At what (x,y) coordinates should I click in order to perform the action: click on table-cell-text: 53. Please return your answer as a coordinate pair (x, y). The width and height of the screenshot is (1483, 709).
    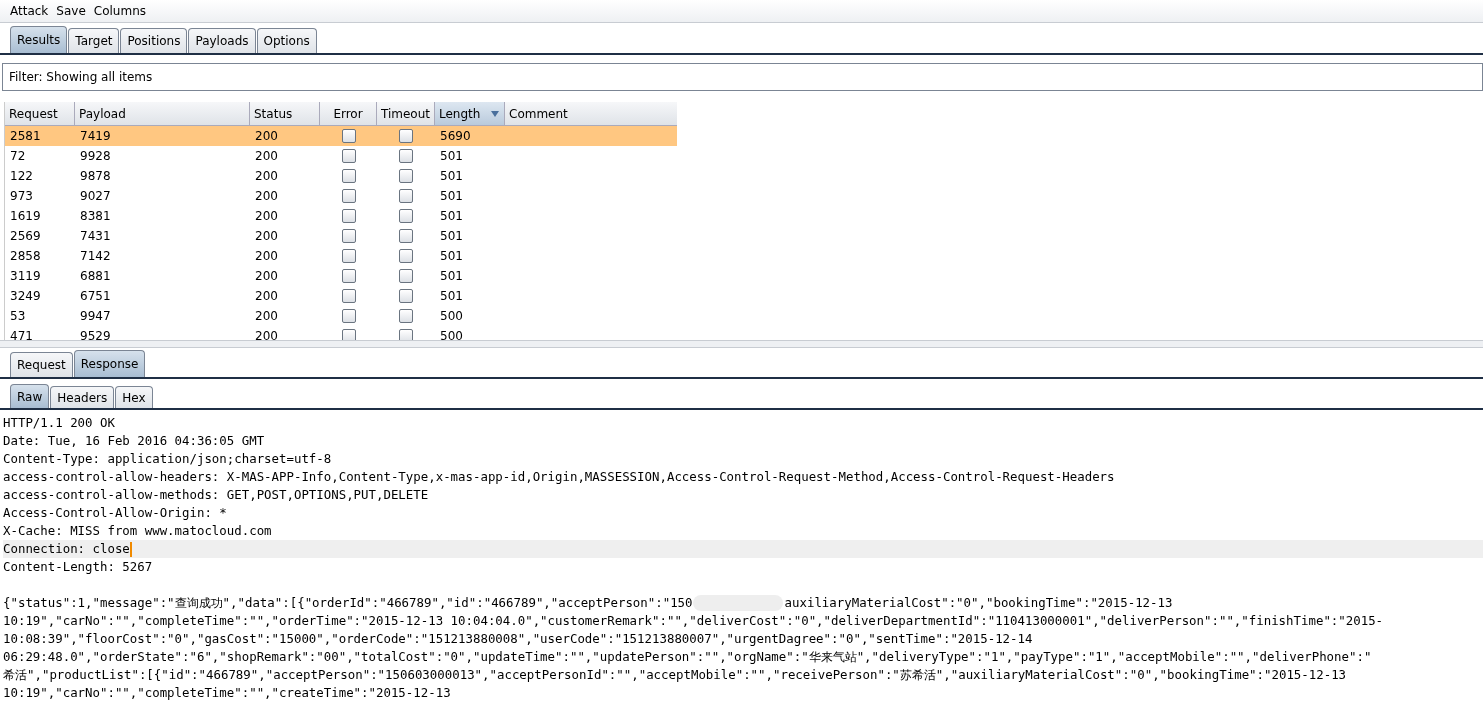
    Looking at the image, I should click on (18, 316).